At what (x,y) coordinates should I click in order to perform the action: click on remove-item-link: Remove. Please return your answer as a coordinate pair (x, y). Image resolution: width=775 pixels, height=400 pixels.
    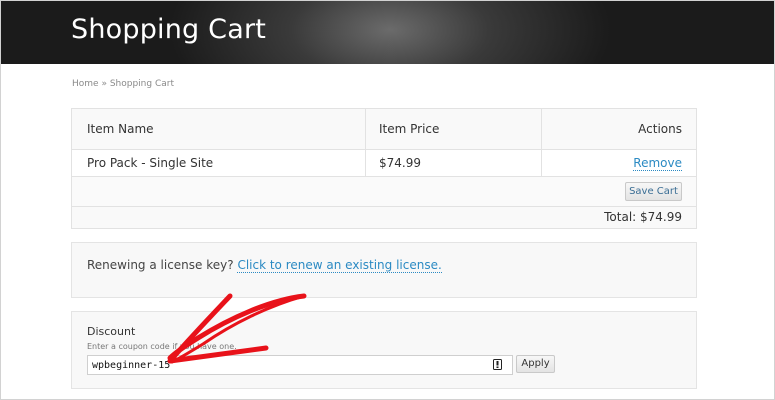
    Looking at the image, I should click on (657, 163).